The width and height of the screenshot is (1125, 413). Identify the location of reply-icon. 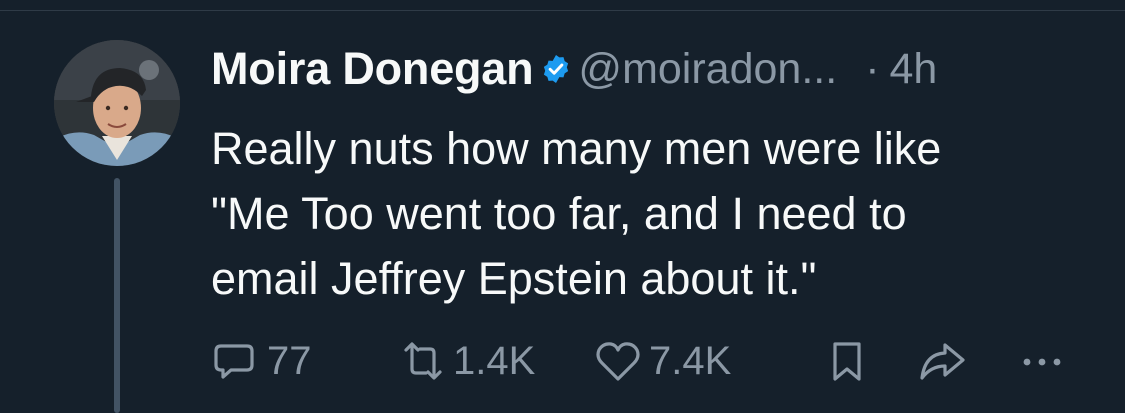
(234, 361).